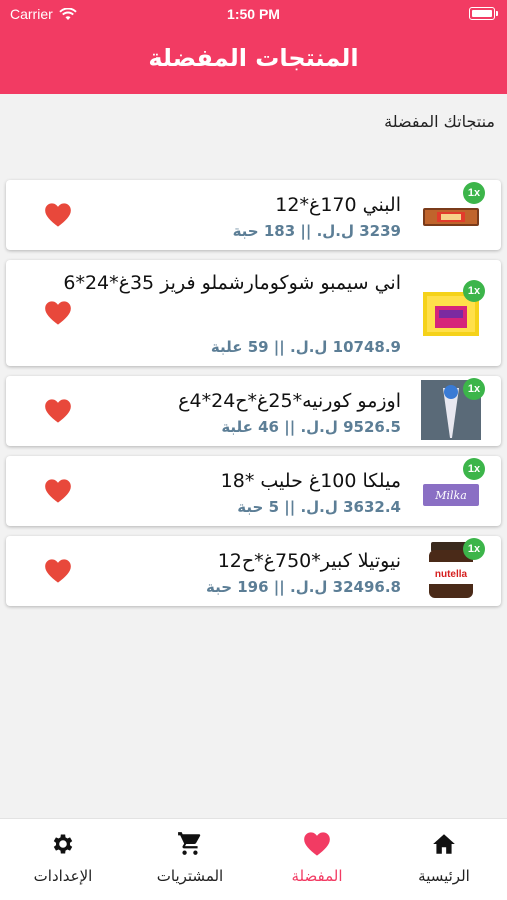 This screenshot has width=507, height=900. I want to click on product-meta: 3239 ل.ل. || 183 حبة, so click(317, 231).